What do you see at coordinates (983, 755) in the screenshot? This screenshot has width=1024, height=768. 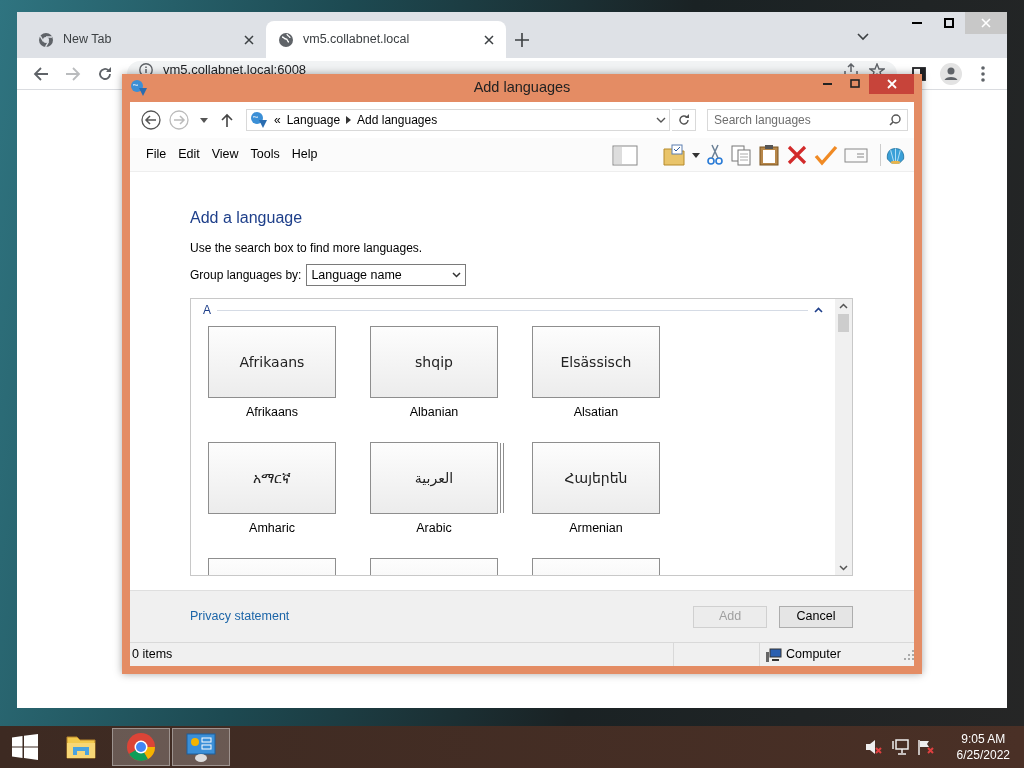 I see `clock-date: 6/25/2022` at bounding box center [983, 755].